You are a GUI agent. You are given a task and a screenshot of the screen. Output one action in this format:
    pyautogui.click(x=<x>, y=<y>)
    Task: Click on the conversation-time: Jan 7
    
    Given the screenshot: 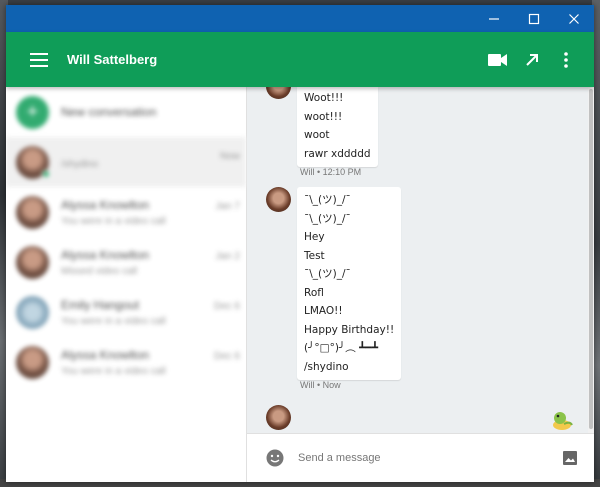 What is the action you would take?
    pyautogui.click(x=227, y=206)
    